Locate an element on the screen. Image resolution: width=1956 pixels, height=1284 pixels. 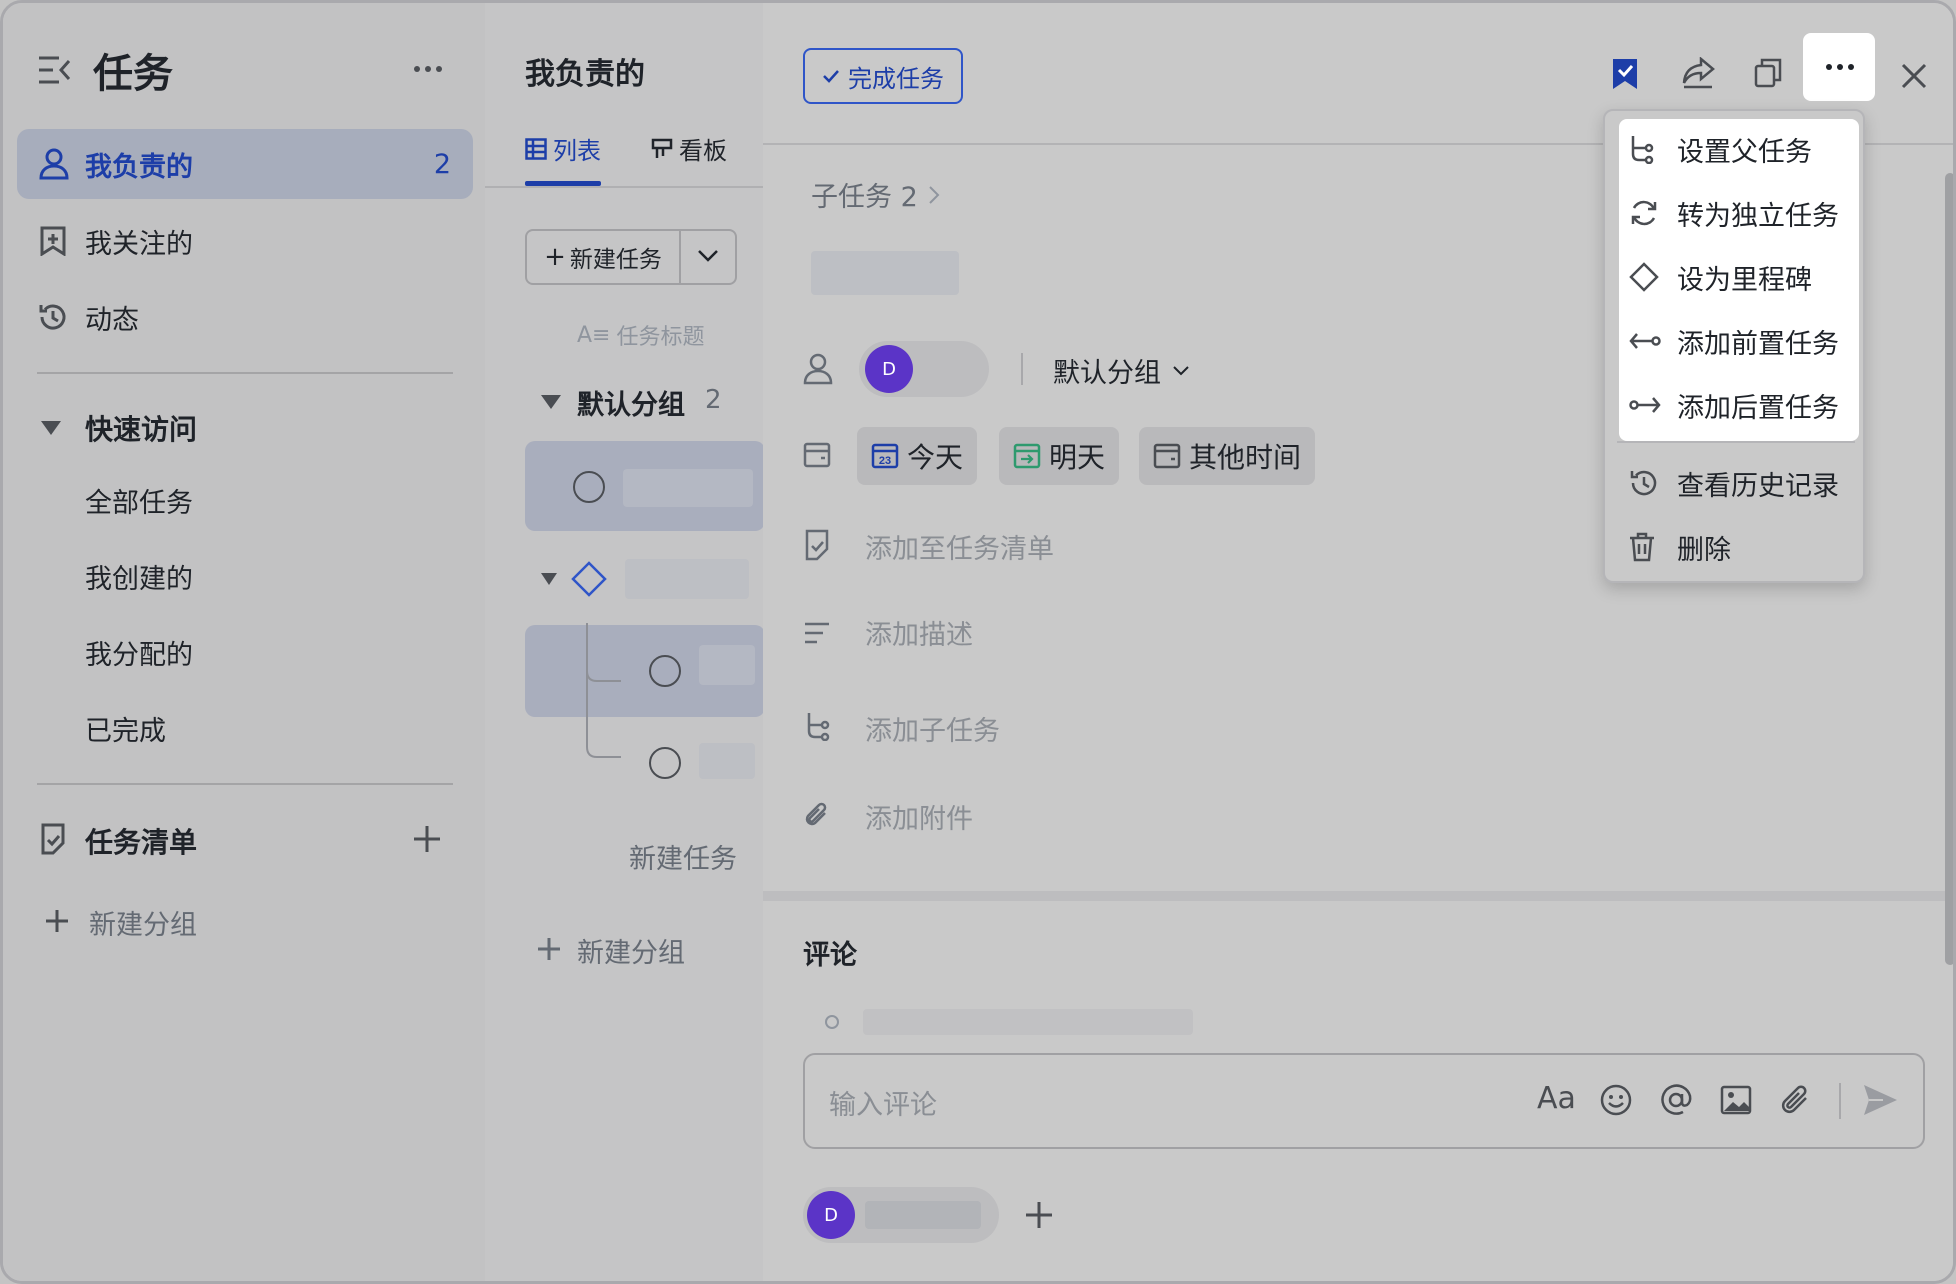
quick-access-heading: 快速访问 is located at coordinates (141, 428).